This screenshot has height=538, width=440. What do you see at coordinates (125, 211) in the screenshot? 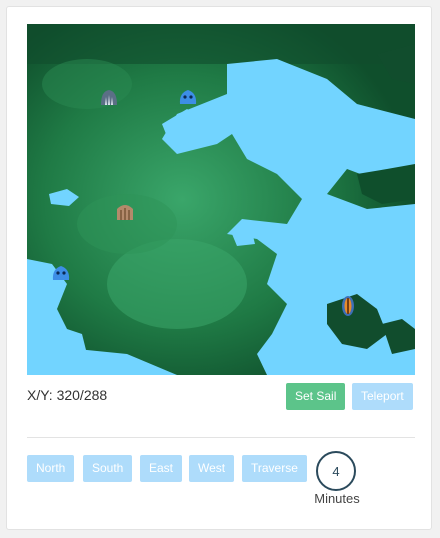
I see `wooden-gate-icon` at bounding box center [125, 211].